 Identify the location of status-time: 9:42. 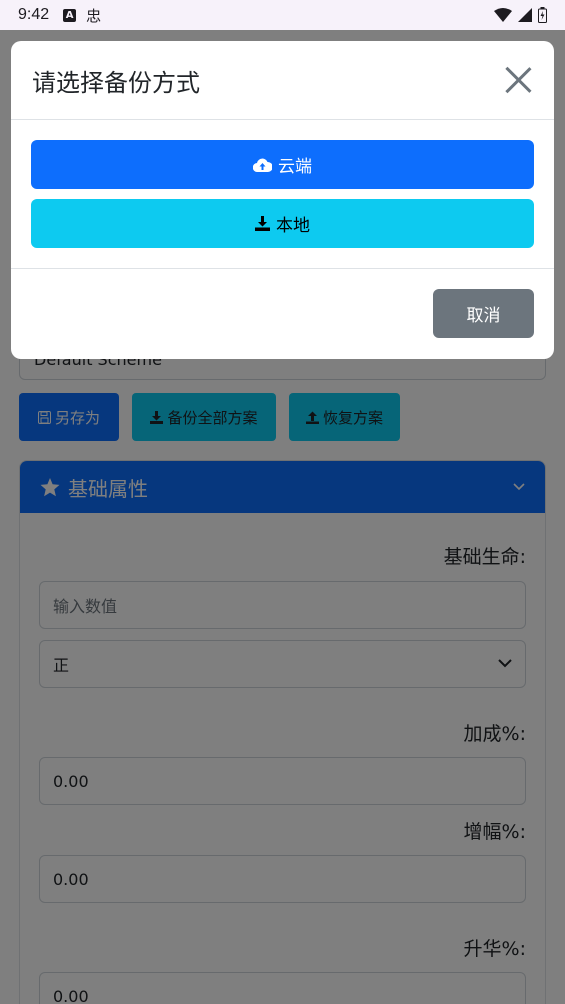
(34, 14).